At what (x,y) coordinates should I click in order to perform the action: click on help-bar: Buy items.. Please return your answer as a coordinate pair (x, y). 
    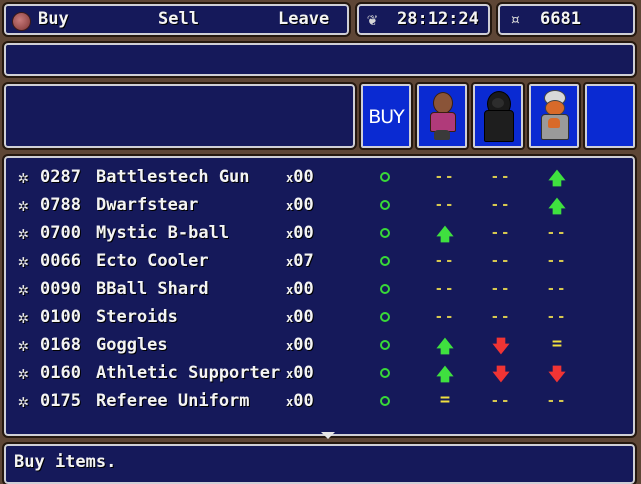
    Looking at the image, I should click on (319, 463).